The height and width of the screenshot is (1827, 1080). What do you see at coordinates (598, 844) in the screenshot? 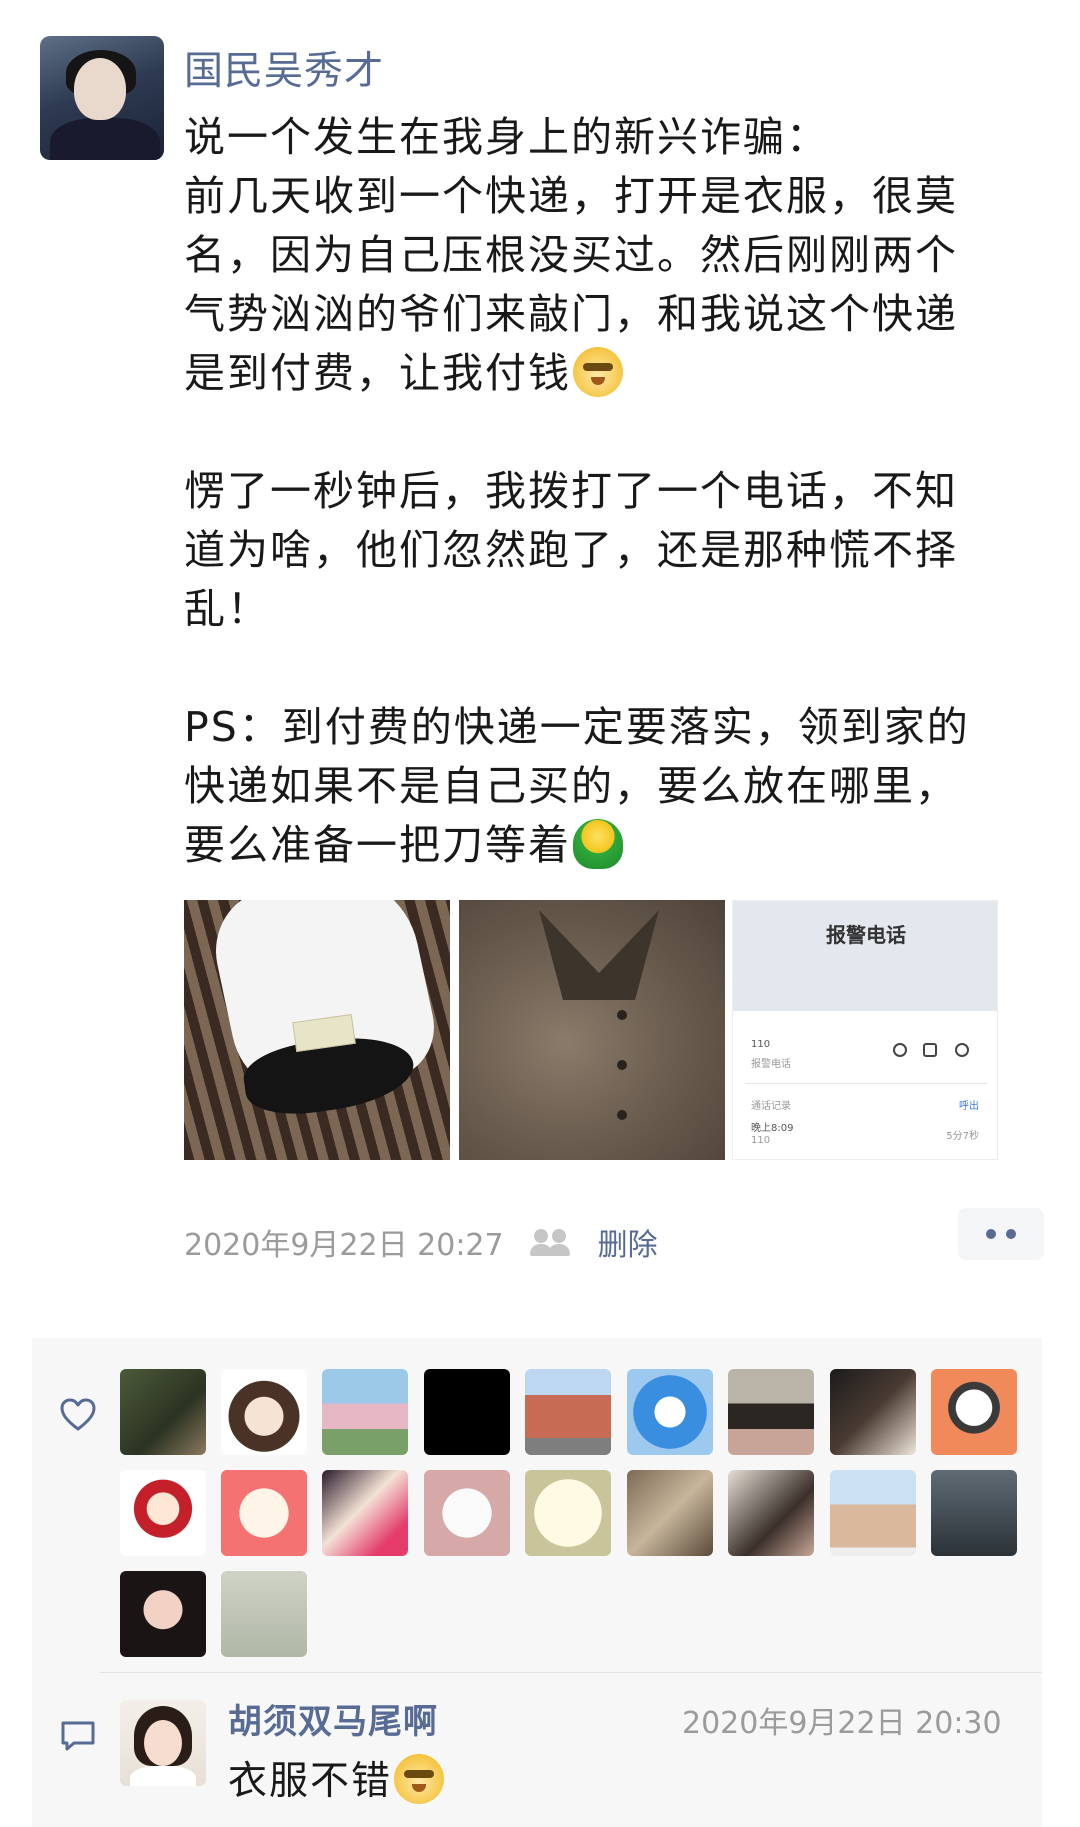
I see `green-shirt-emoji-icon` at bounding box center [598, 844].